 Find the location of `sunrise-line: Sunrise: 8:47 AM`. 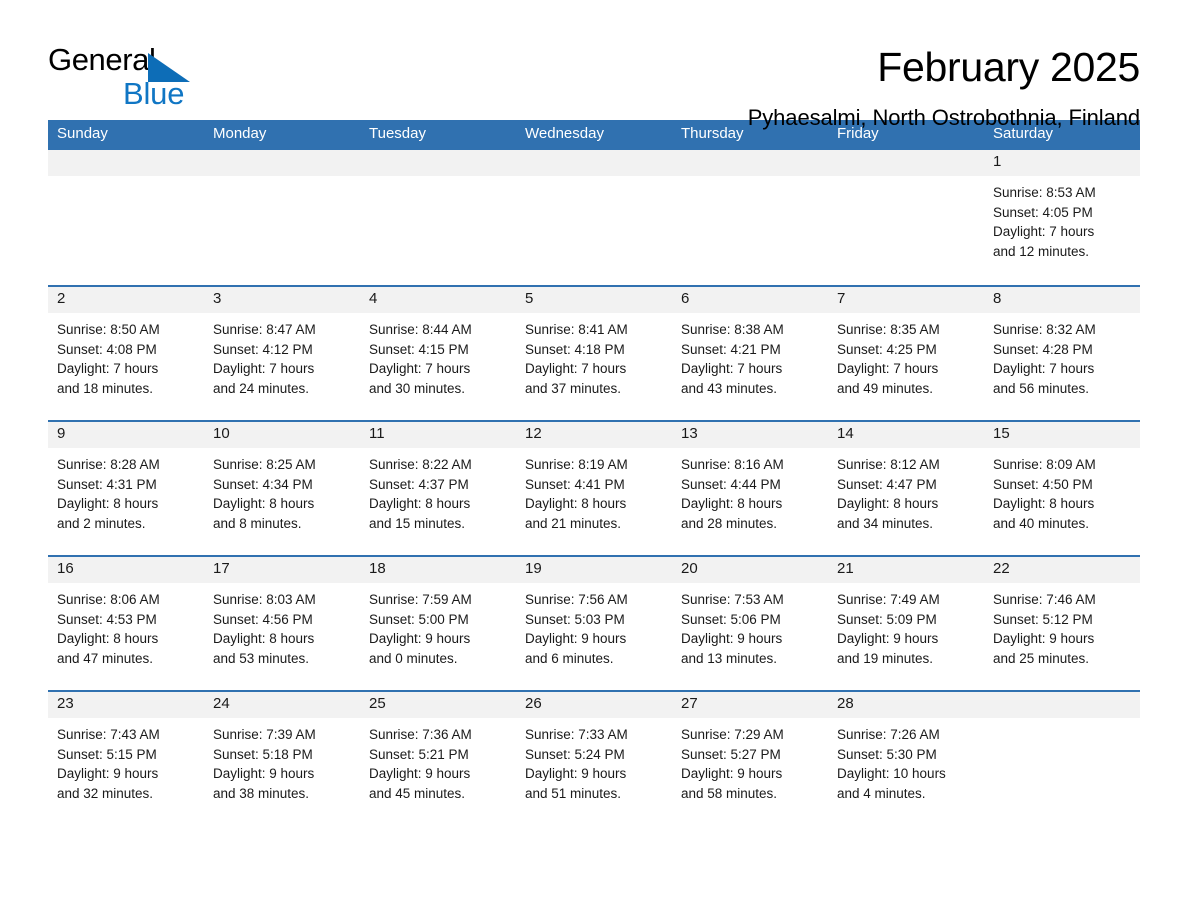

sunrise-line: Sunrise: 8:47 AM is located at coordinates (264, 329).